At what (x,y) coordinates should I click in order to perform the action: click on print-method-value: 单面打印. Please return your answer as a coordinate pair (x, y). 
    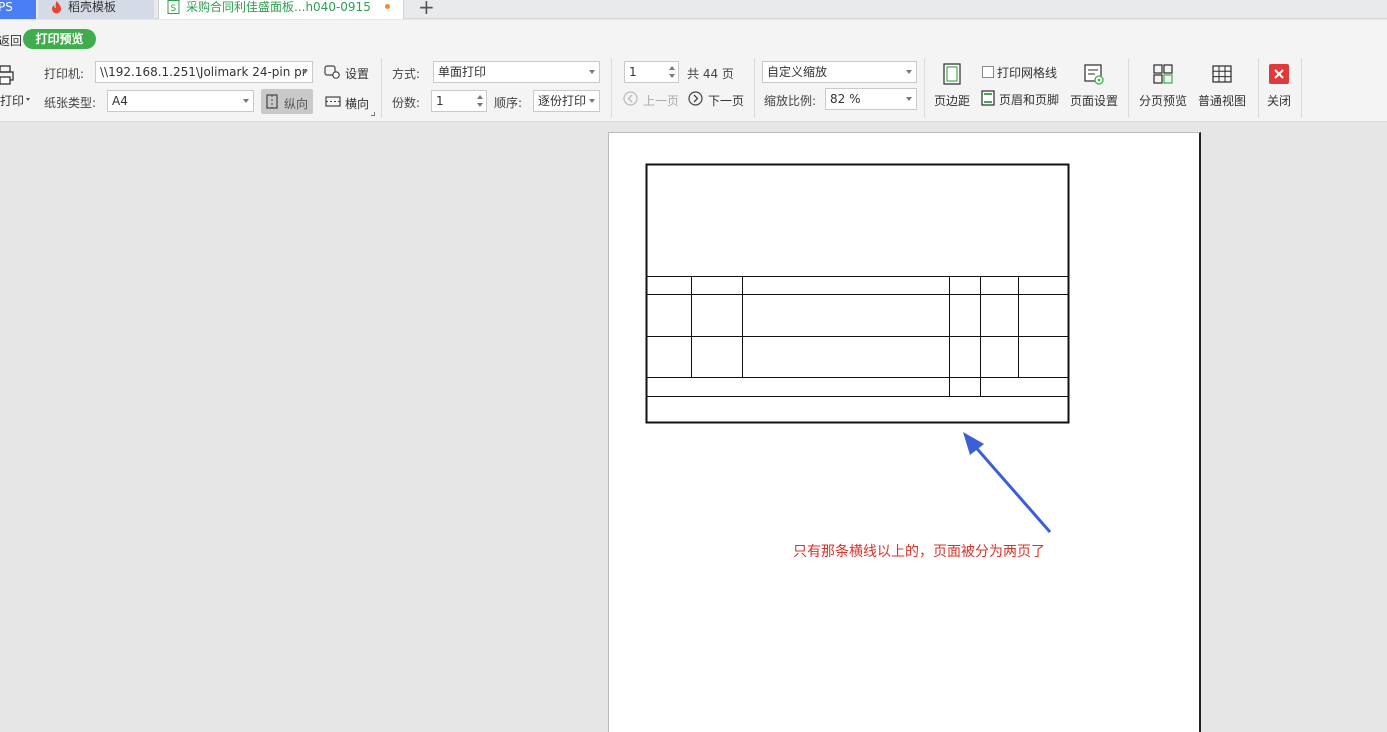
    Looking at the image, I should click on (462, 72).